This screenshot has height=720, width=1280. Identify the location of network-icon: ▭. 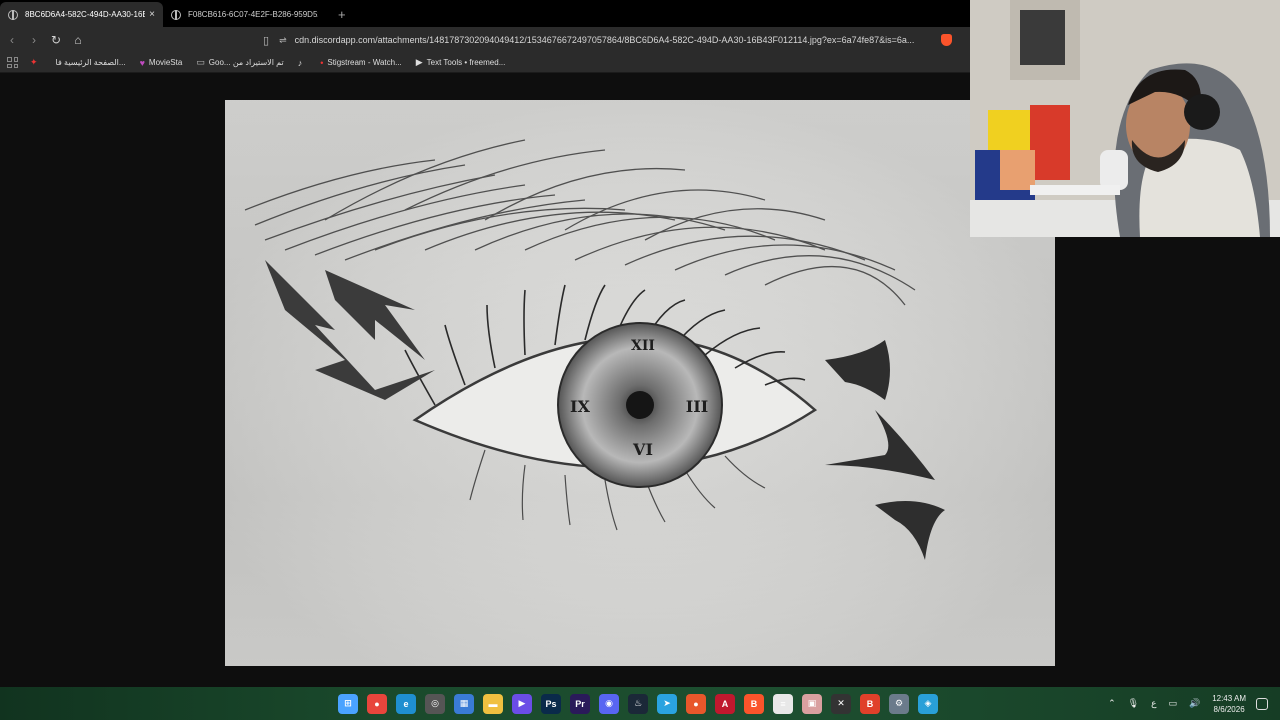
(1172, 703).